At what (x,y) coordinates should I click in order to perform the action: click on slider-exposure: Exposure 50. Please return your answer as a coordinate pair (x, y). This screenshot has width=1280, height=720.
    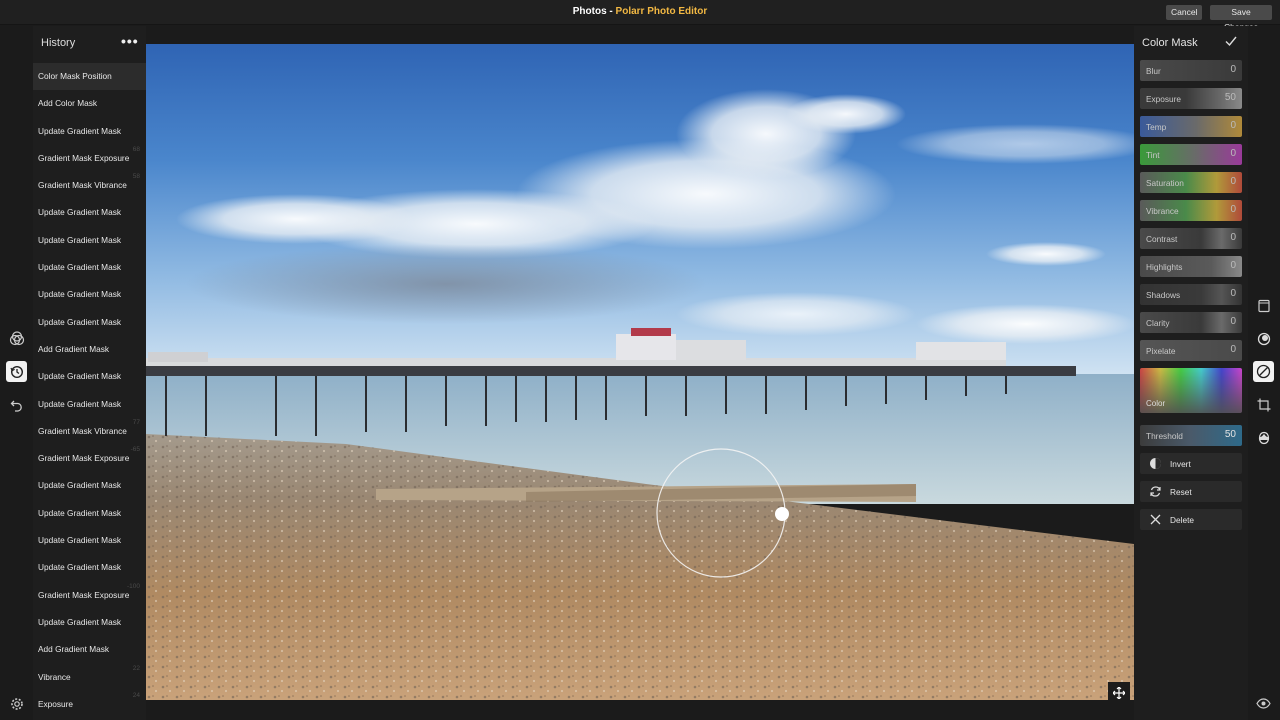
    Looking at the image, I should click on (1191, 98).